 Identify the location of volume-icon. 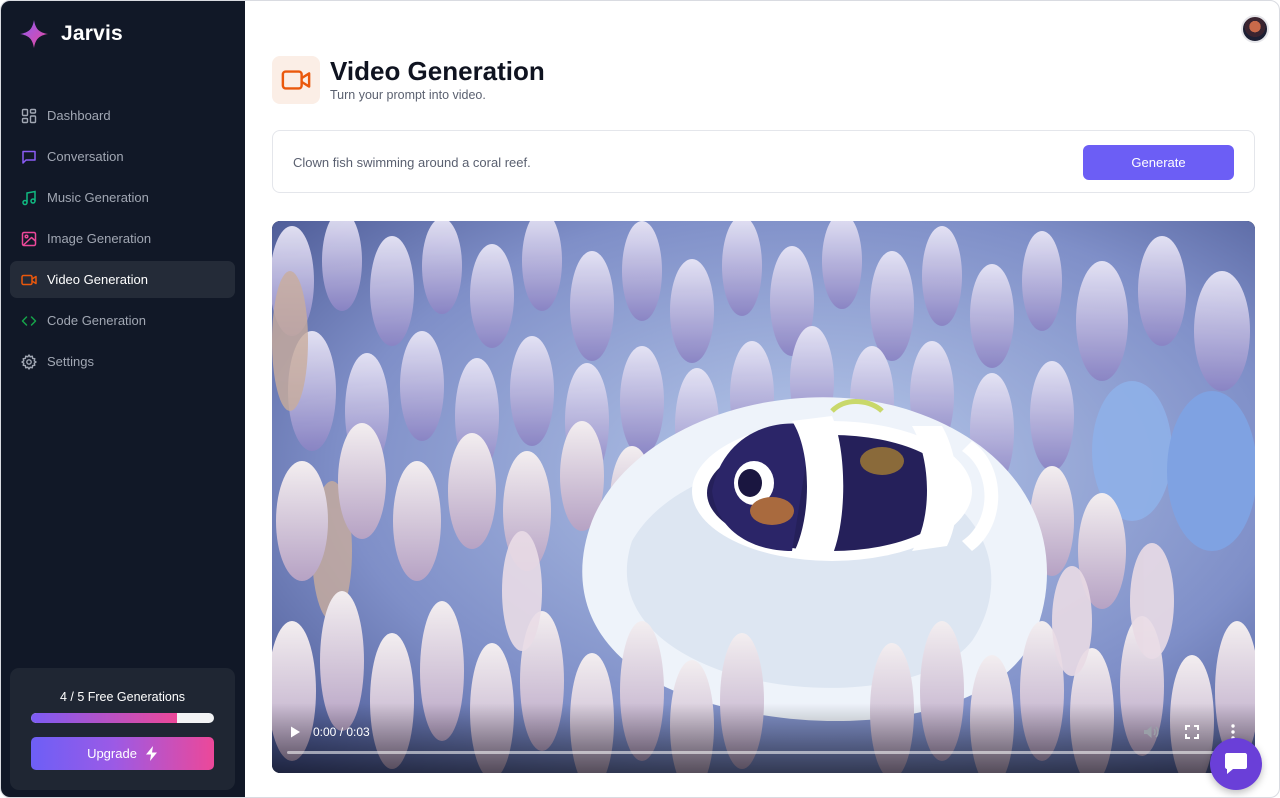
(1151, 732).